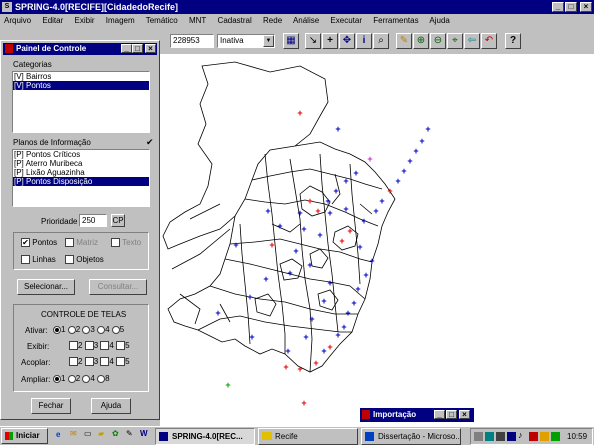 The image size is (594, 445). What do you see at coordinates (421, 41) in the screenshot?
I see `zoom-in-icon: ⊕` at bounding box center [421, 41].